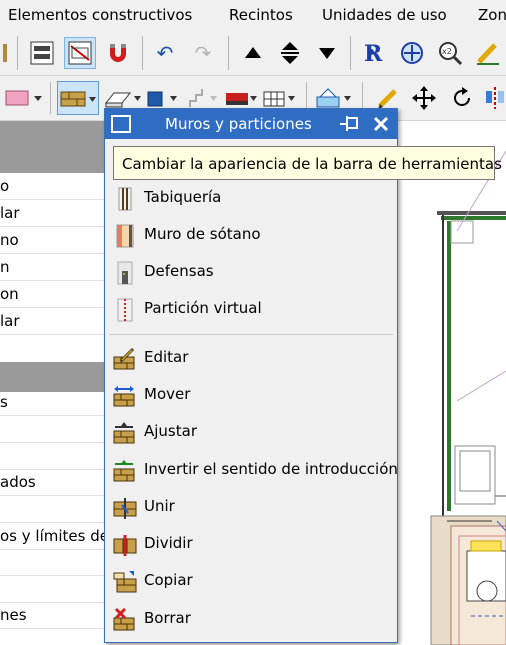 Image resolution: width=506 pixels, height=645 pixels. I want to click on particion-virtual-button: Partición virtual, so click(251, 309).